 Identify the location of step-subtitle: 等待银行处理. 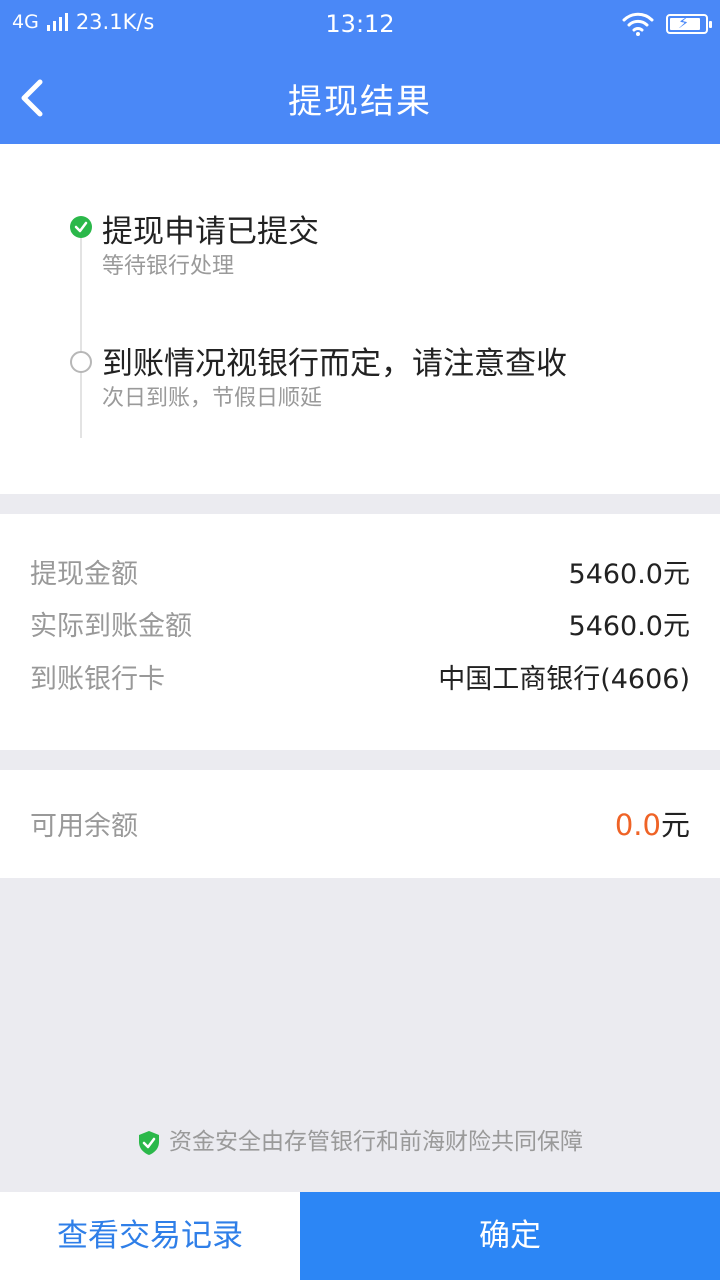
(168, 266).